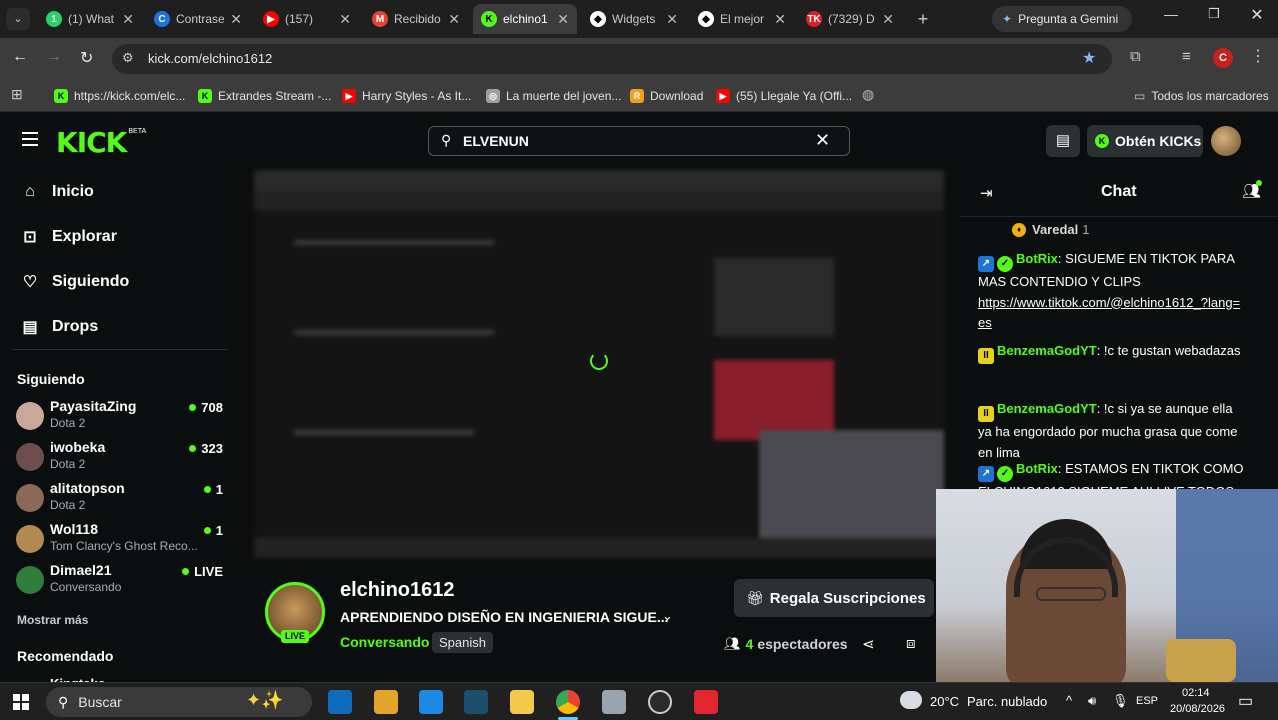  I want to click on browser-menu-icon: ⋮, so click(1258, 56).